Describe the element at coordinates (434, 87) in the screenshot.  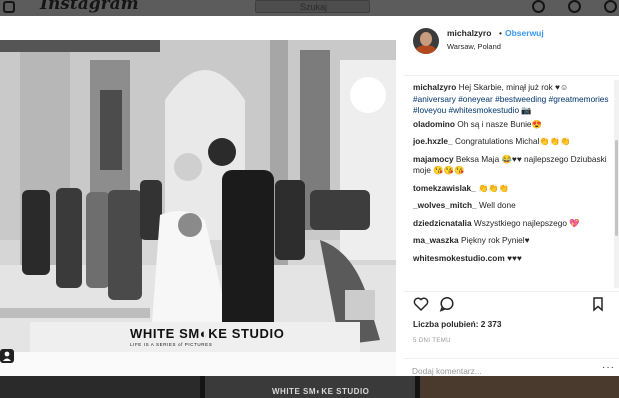
I see `caption-author: michalzyro` at that location.